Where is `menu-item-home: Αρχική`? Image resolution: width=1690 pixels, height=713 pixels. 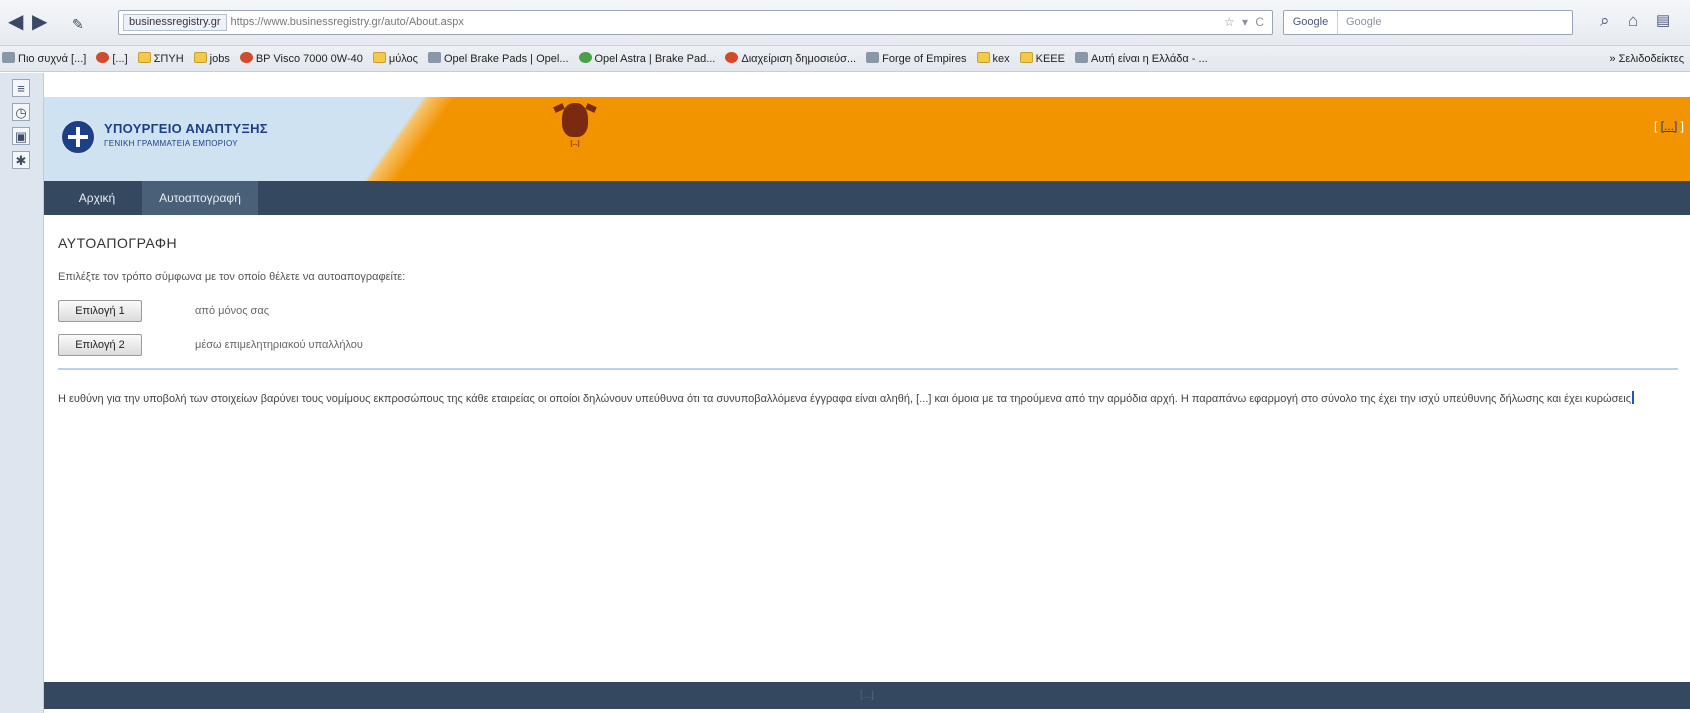
menu-item-home: Αρχική is located at coordinates (97, 198).